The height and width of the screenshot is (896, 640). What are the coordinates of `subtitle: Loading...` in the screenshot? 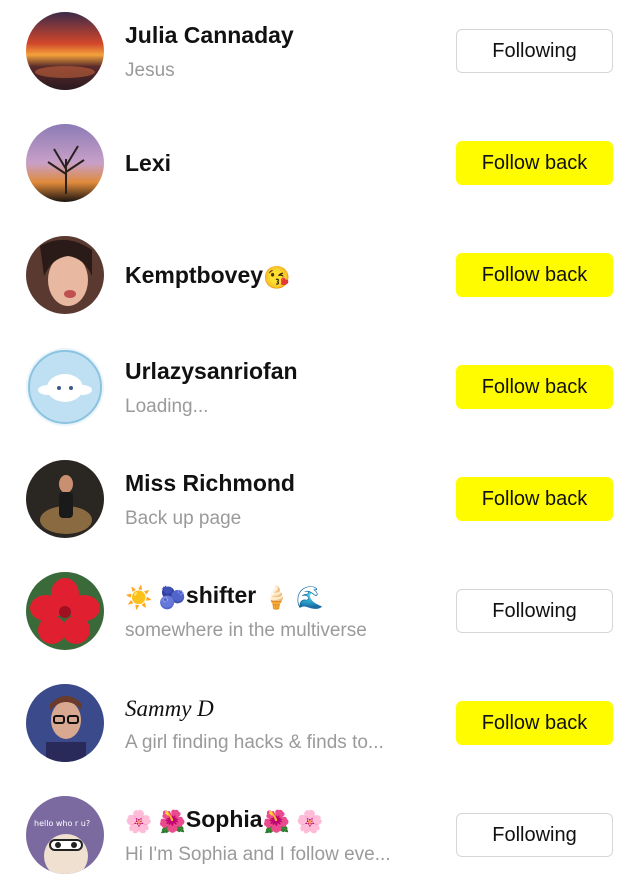 It's located at (167, 406).